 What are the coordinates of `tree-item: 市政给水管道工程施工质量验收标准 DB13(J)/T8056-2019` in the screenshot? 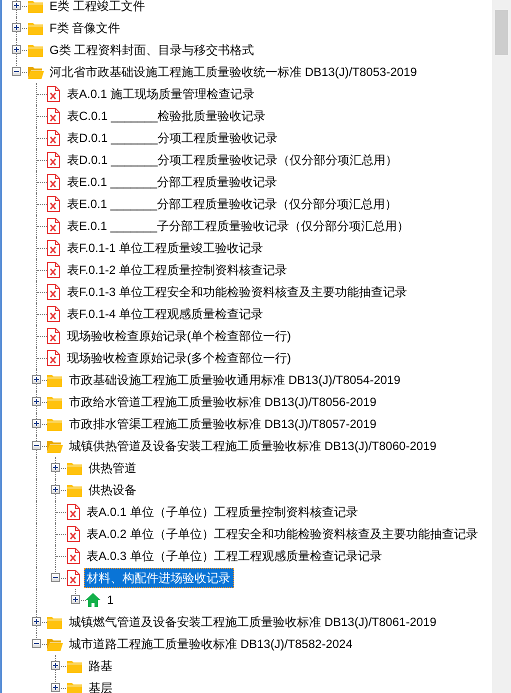 It's located at (223, 402).